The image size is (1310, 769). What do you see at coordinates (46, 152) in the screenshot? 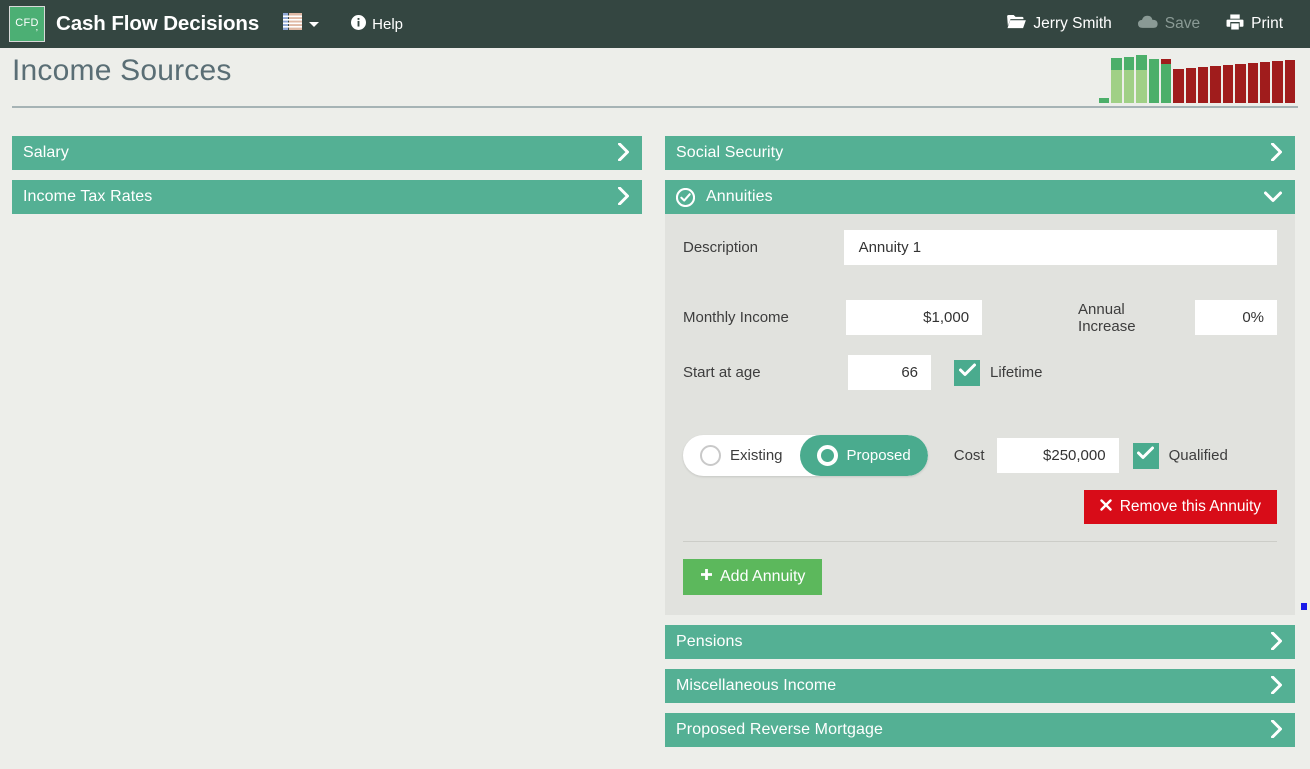
I see `accordion-salary-label: Salary` at bounding box center [46, 152].